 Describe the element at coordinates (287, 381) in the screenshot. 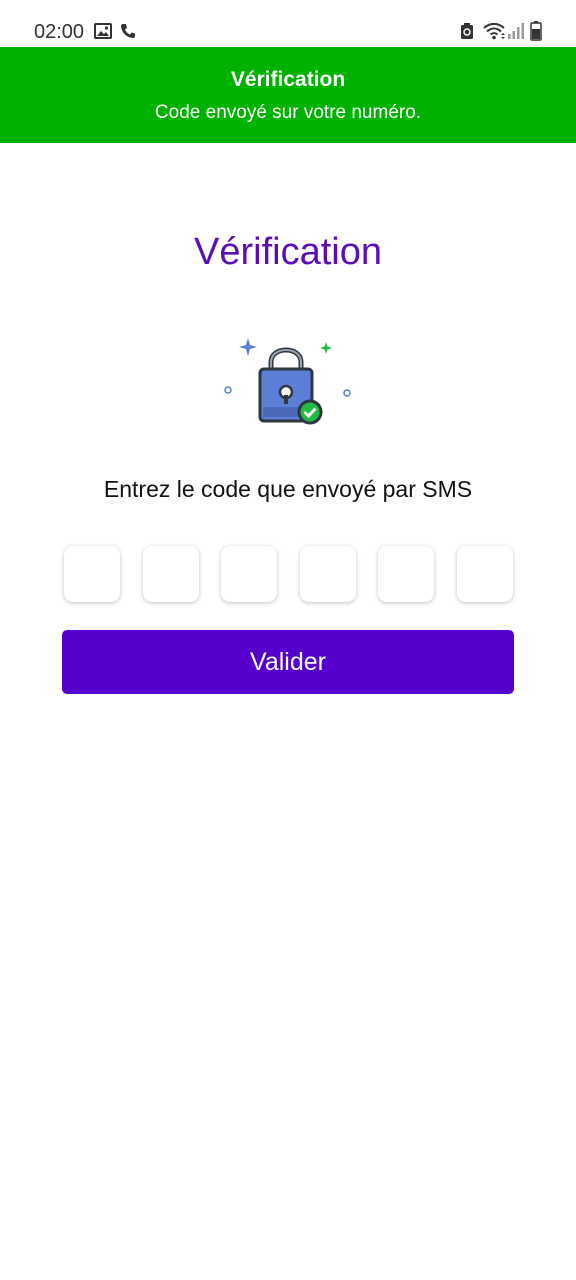

I see `padlock-check-icon` at that location.